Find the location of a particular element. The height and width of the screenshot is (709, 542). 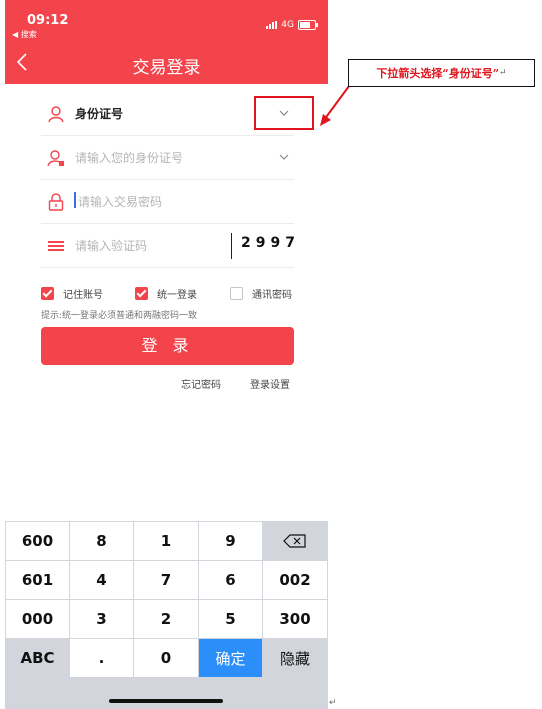

highlight-box is located at coordinates (284, 113).